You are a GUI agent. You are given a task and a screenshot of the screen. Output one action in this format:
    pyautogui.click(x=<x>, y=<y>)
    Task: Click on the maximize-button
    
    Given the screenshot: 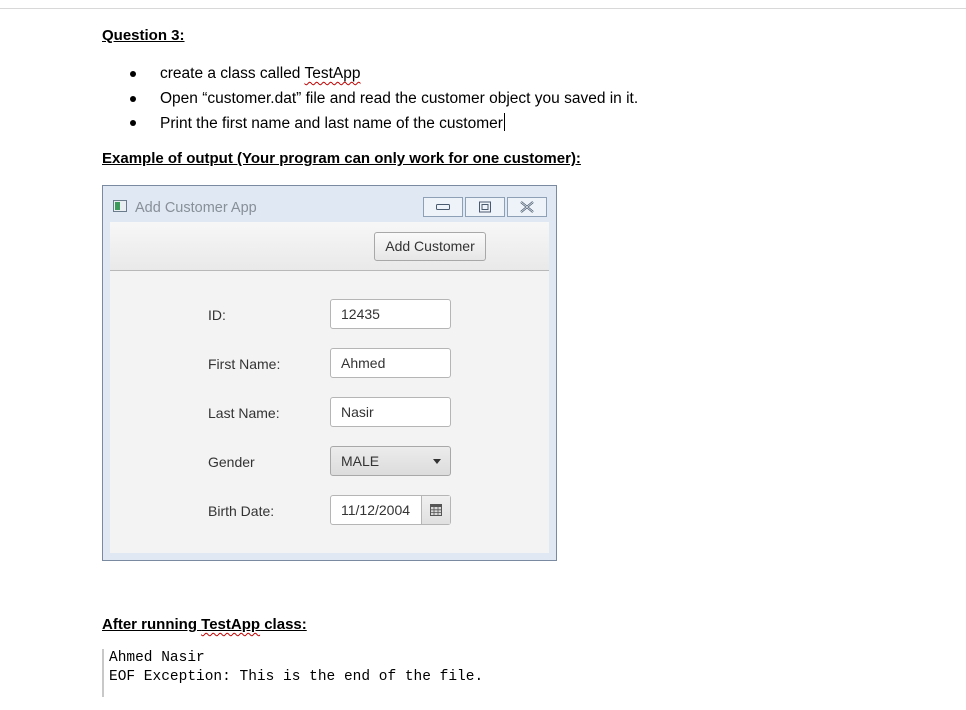 What is the action you would take?
    pyautogui.click(x=485, y=207)
    